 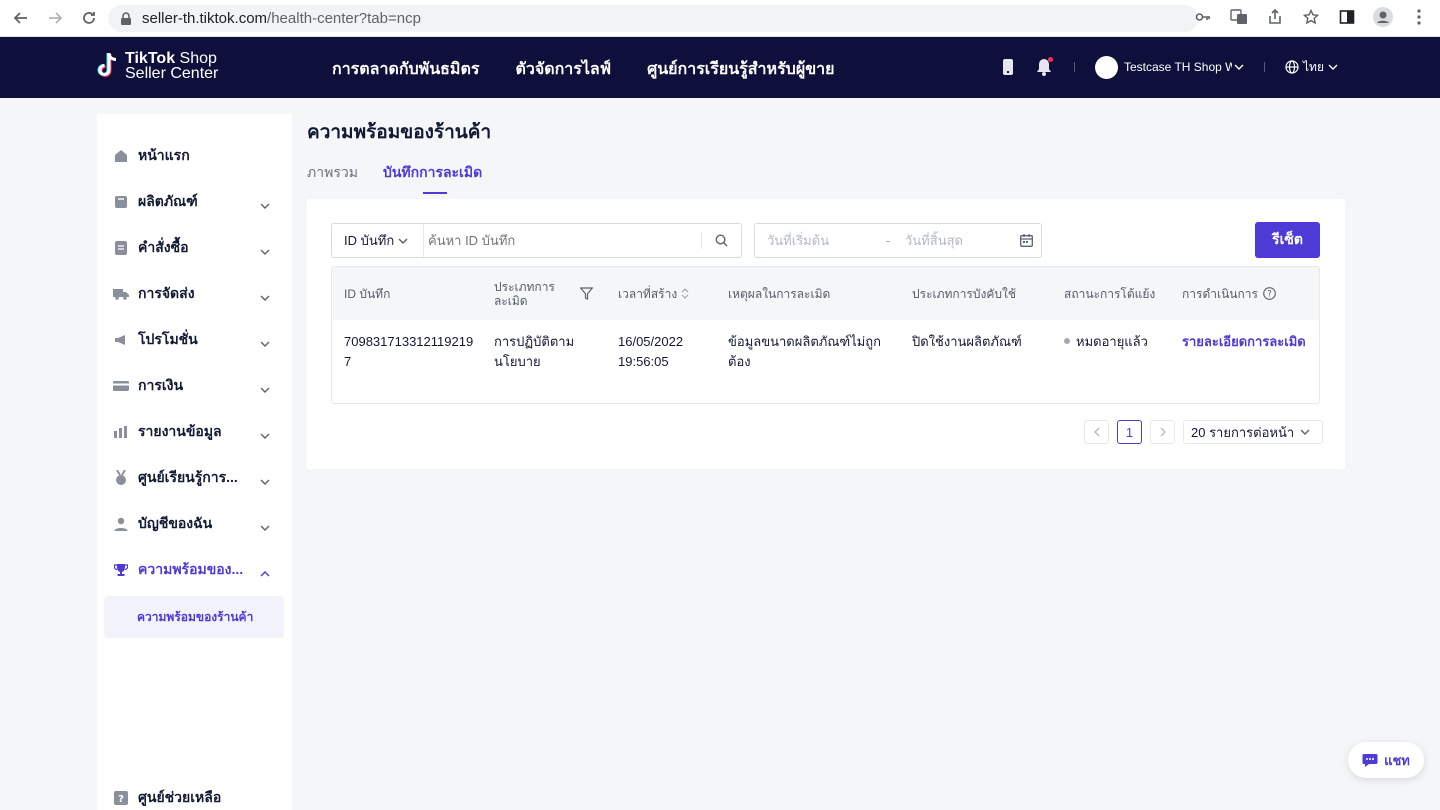 I want to click on sidebar-item-data-reports: รายงานข้อมูล, so click(x=194, y=432).